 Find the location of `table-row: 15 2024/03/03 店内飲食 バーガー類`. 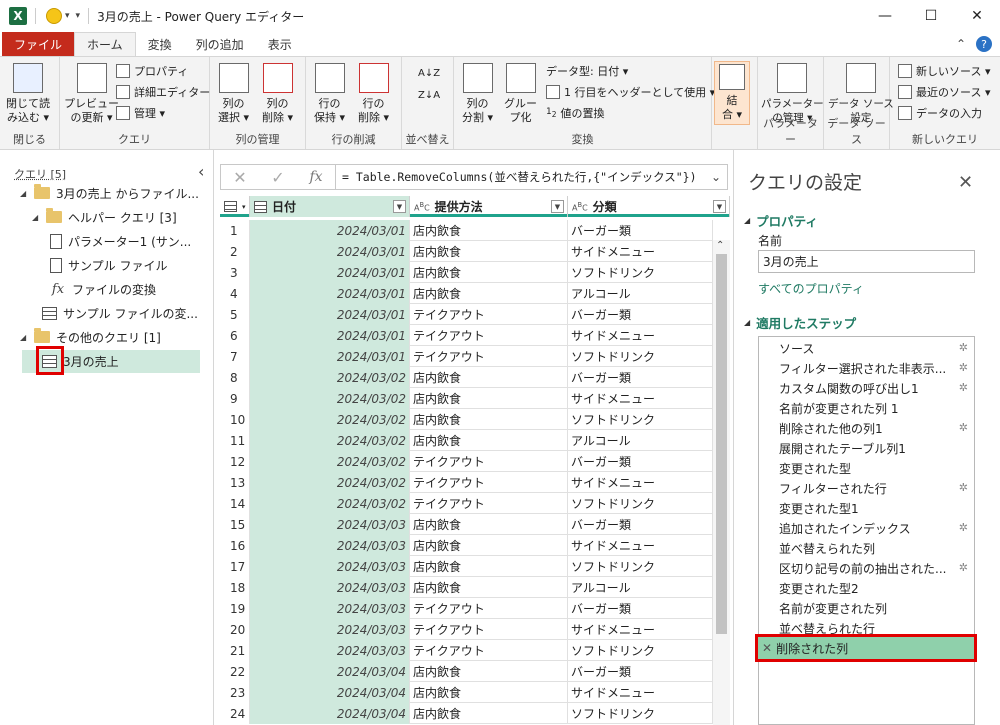

table-row: 15 2024/03/03 店内飲食 バーガー類 is located at coordinates (466, 524).